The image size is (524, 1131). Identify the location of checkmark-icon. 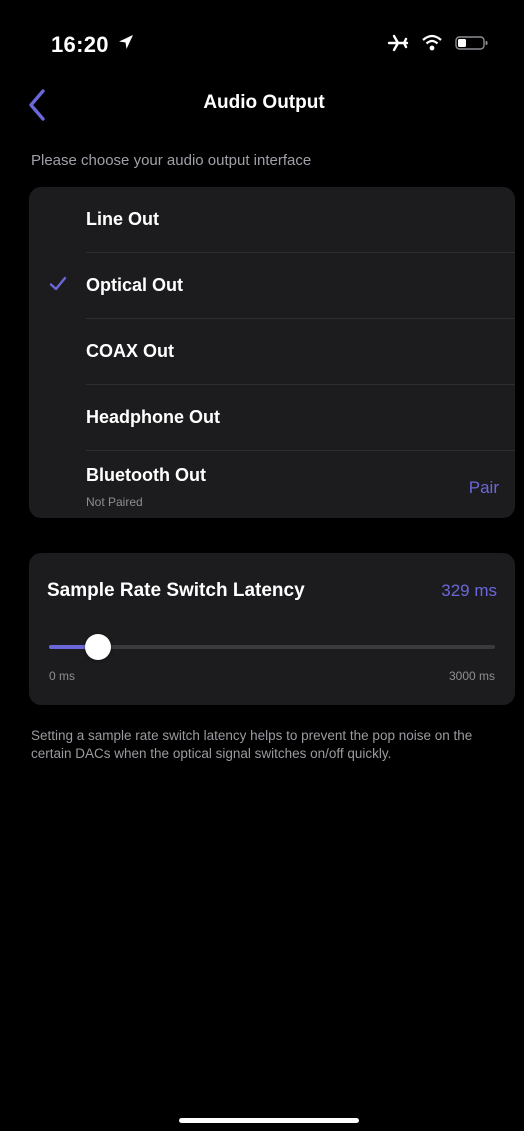
(58, 283).